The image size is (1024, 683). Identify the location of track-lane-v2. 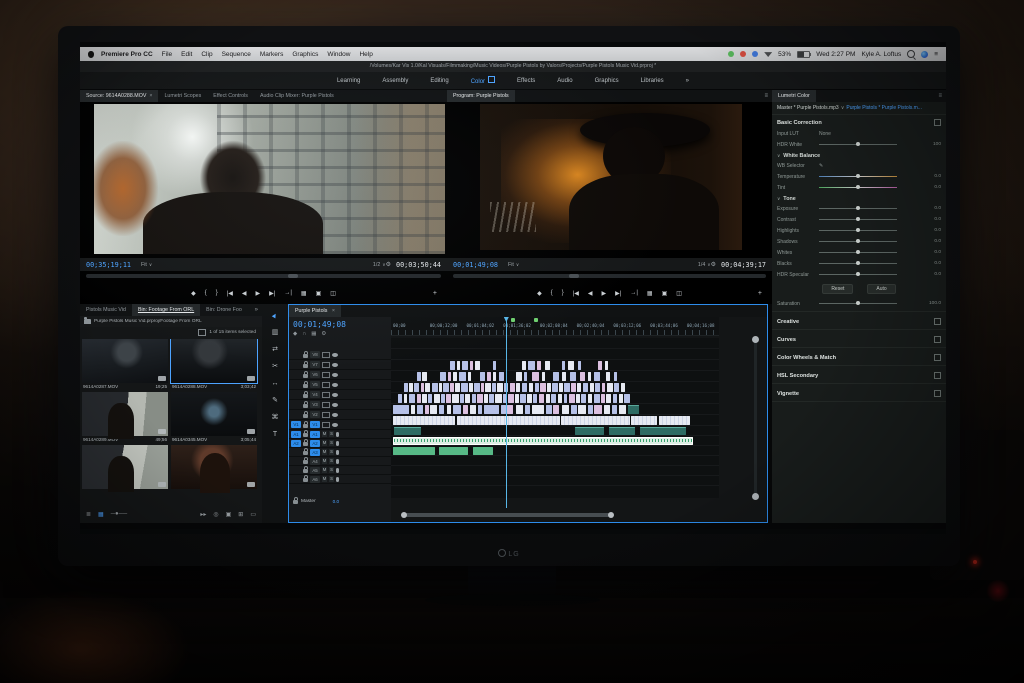
(555, 409).